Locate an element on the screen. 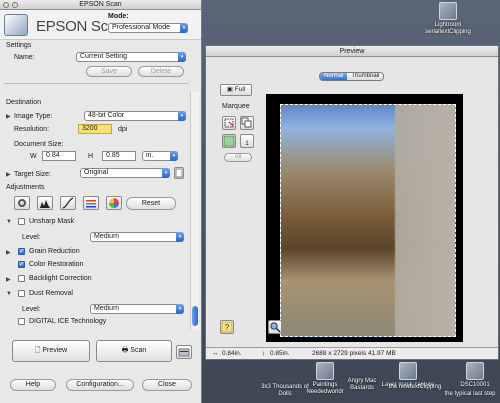 The height and width of the screenshot is (403, 500). status-width: 0.84in. is located at coordinates (232, 353).